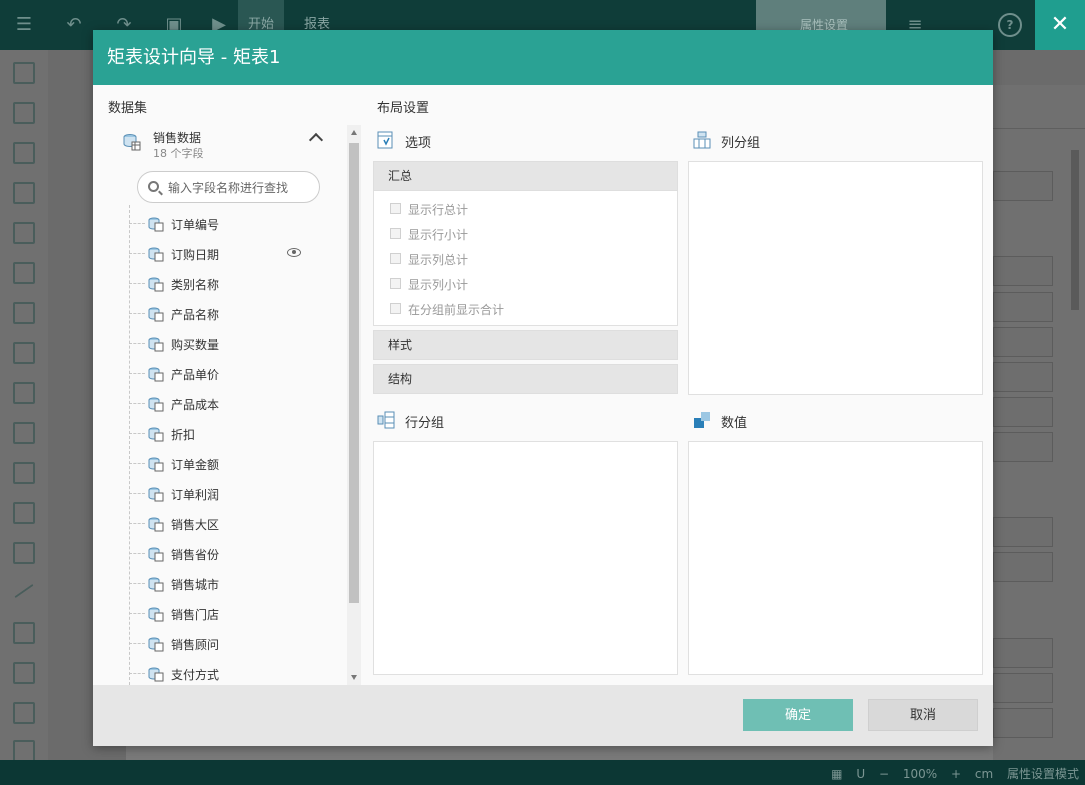 The height and width of the screenshot is (785, 1085). I want to click on scroll-up-icon, so click(354, 132).